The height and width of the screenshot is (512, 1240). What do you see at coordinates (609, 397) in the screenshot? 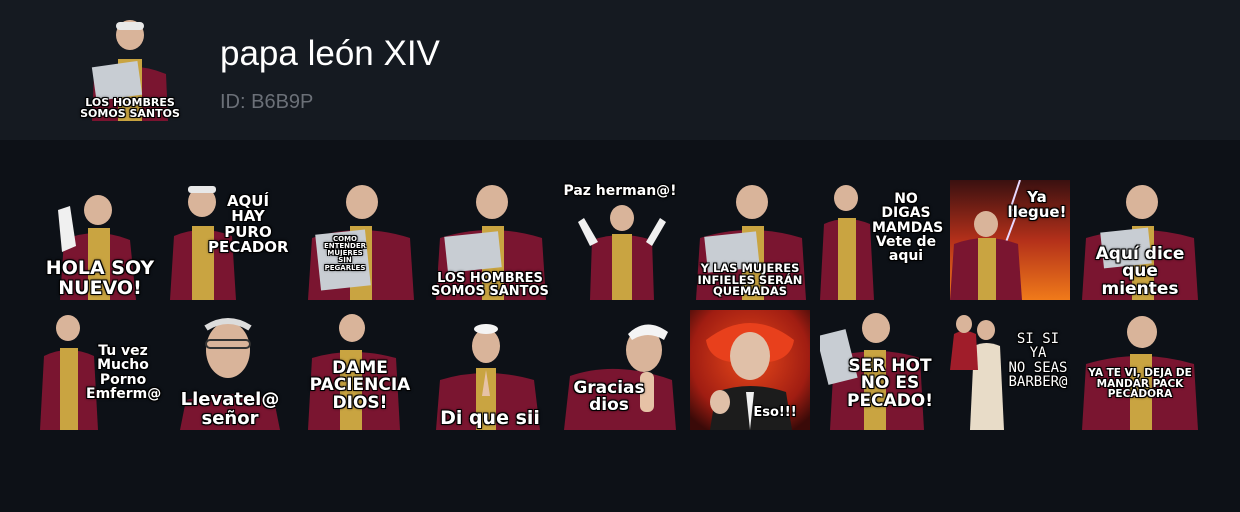
I see `sticker-caption: Gracias dios` at bounding box center [609, 397].